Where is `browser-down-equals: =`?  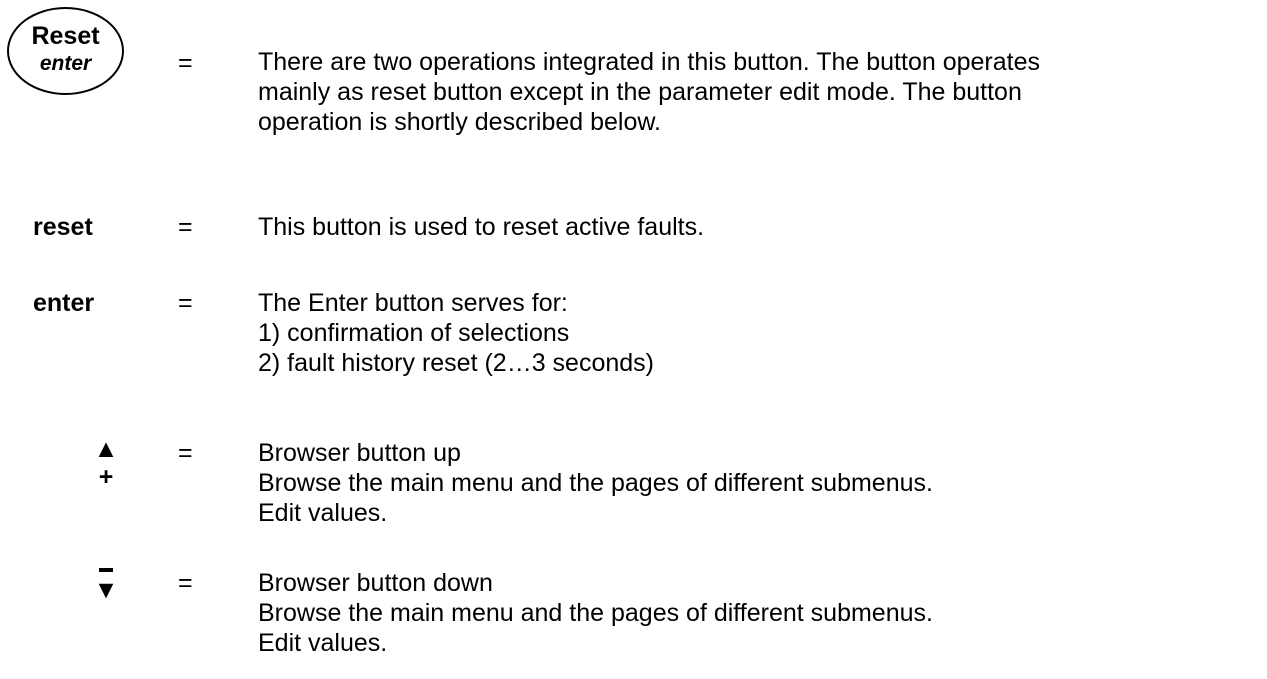 browser-down-equals: = is located at coordinates (185, 583).